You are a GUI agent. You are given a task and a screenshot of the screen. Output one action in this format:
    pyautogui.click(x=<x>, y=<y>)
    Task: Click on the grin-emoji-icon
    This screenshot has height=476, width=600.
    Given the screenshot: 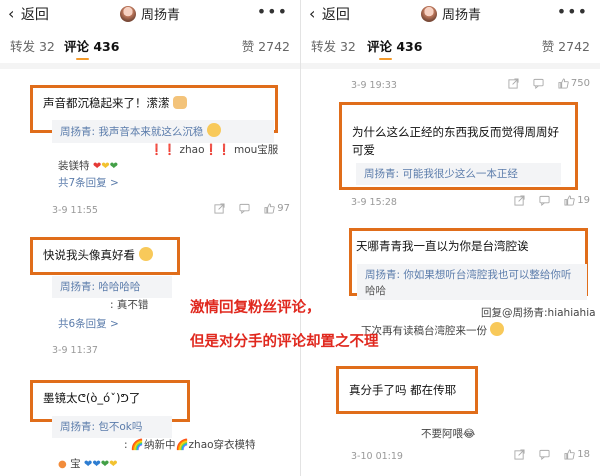 What is the action you would take?
    pyautogui.click(x=145, y=254)
    